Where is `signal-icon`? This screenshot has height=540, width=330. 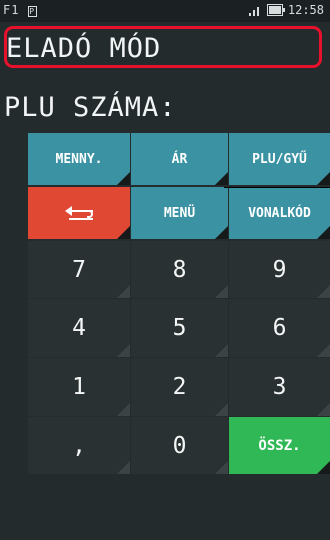
signal-icon is located at coordinates (255, 10).